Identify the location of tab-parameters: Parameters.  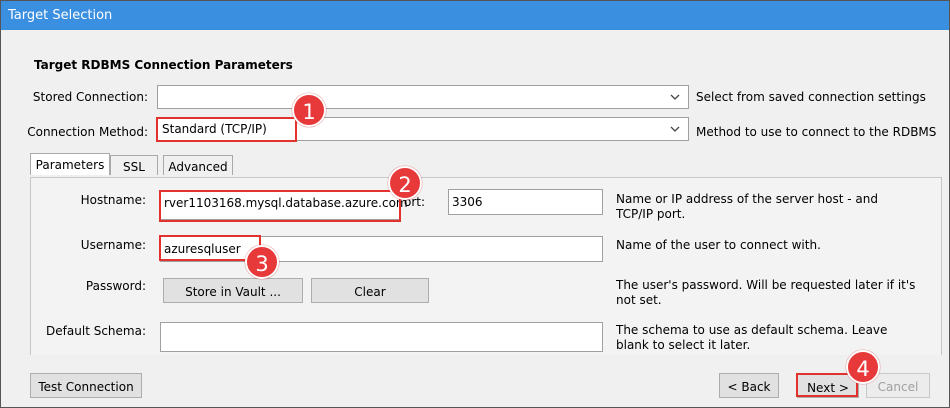
(70, 164).